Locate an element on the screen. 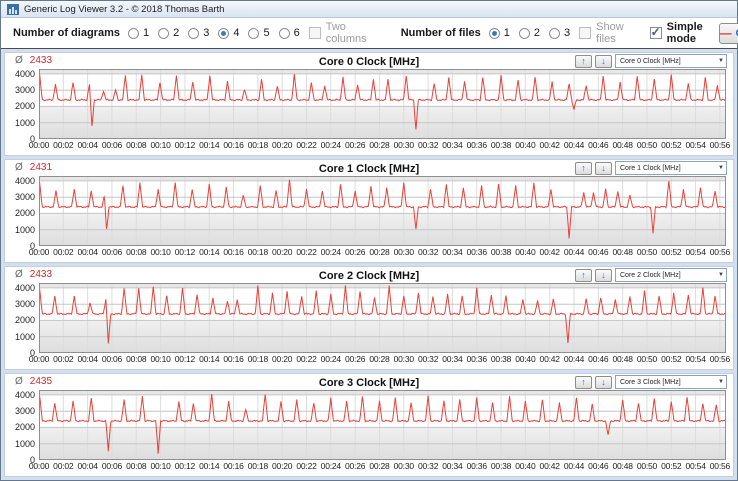 The image size is (738, 481). file-count-radio-3: 3 is located at coordinates (559, 33).